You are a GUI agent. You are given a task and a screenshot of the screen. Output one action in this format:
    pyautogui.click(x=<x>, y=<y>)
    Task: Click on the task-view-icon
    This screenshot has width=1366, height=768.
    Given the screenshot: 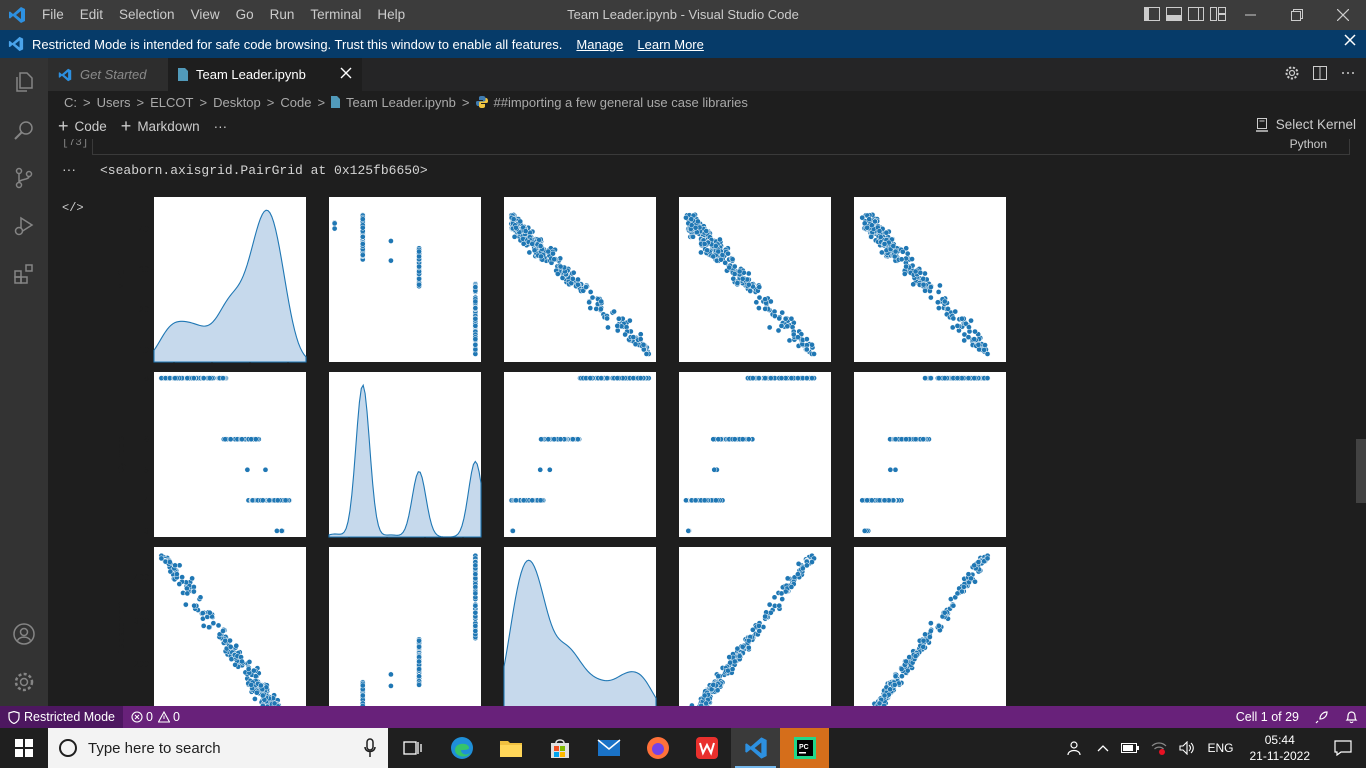 What is the action you would take?
    pyautogui.click(x=412, y=748)
    